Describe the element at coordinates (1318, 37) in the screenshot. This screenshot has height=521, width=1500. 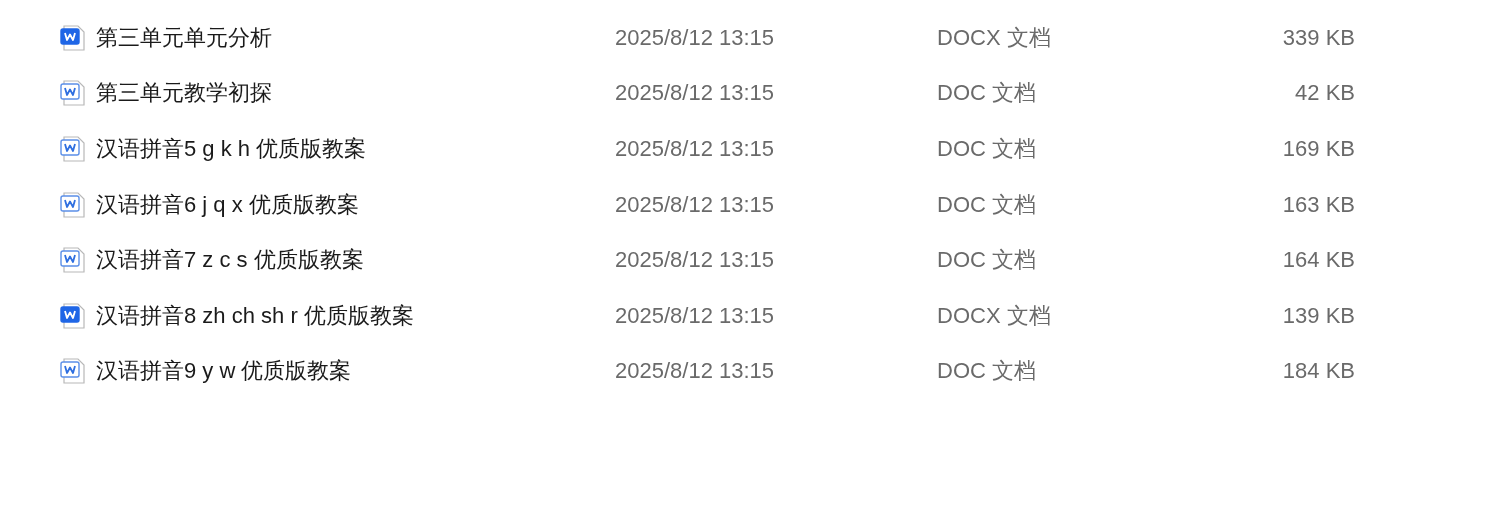
I see `file-size: 339 KB` at that location.